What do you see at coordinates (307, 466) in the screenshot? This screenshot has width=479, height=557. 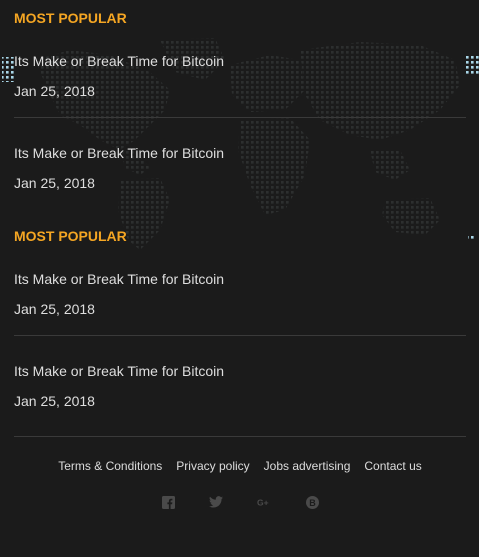 I see `footer-link-jobs: Jobs advertising` at bounding box center [307, 466].